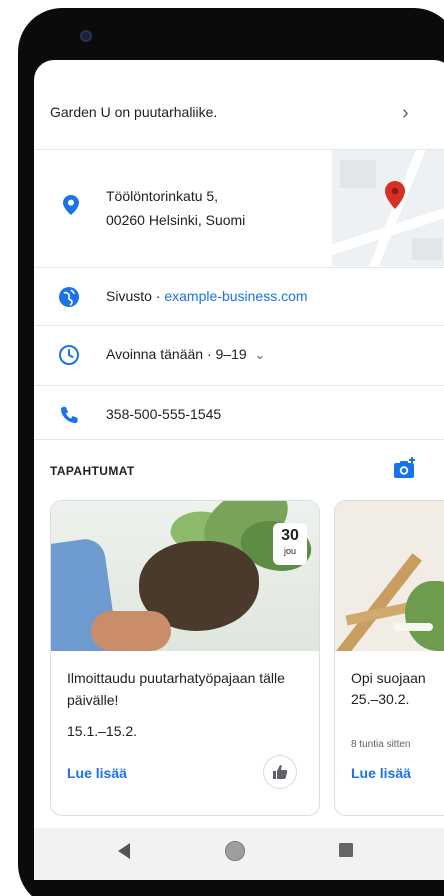 This screenshot has height=896, width=444. I want to click on globe-icon, so click(69, 297).